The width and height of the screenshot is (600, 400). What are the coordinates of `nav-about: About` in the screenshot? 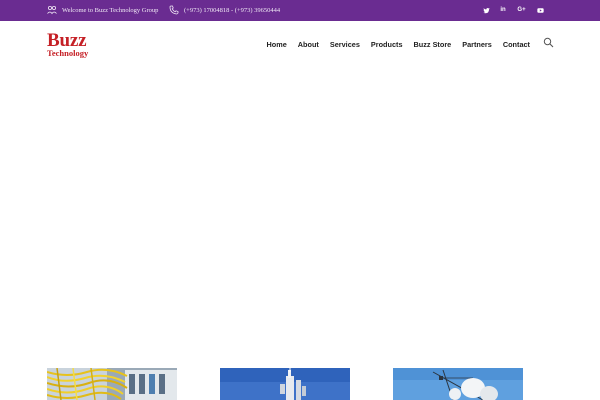 It's located at (308, 44).